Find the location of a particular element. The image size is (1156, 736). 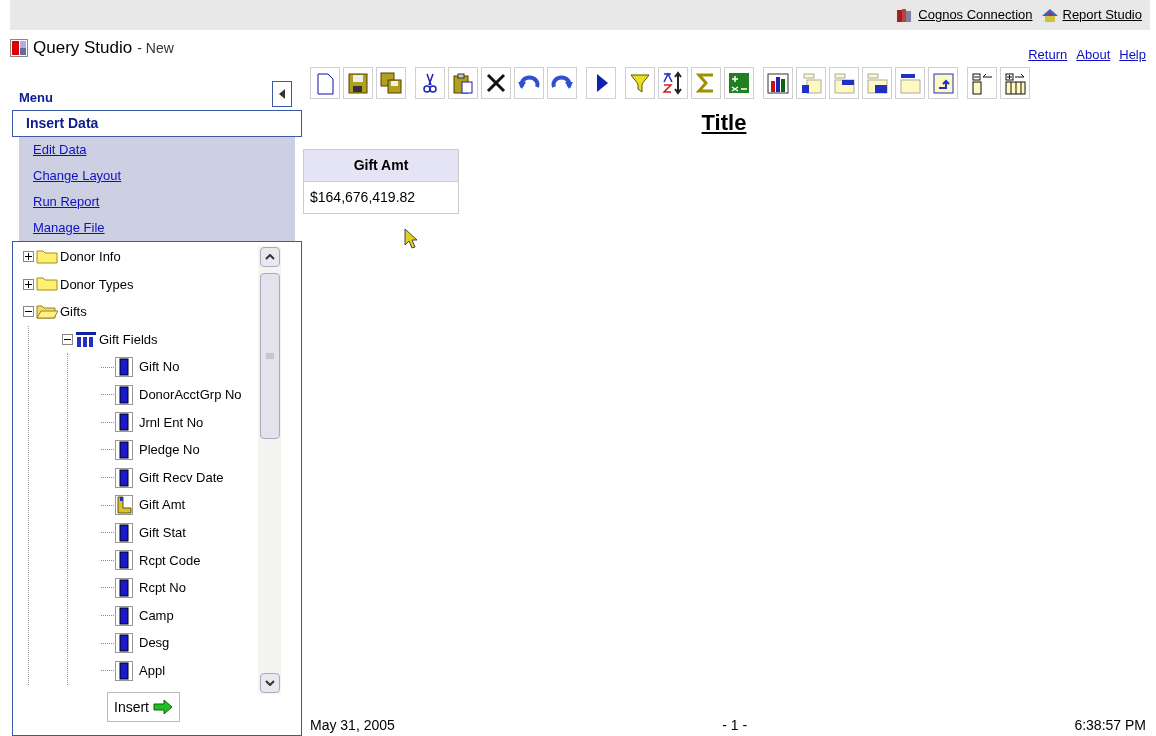

menu-item: Edit Data is located at coordinates (157, 150).